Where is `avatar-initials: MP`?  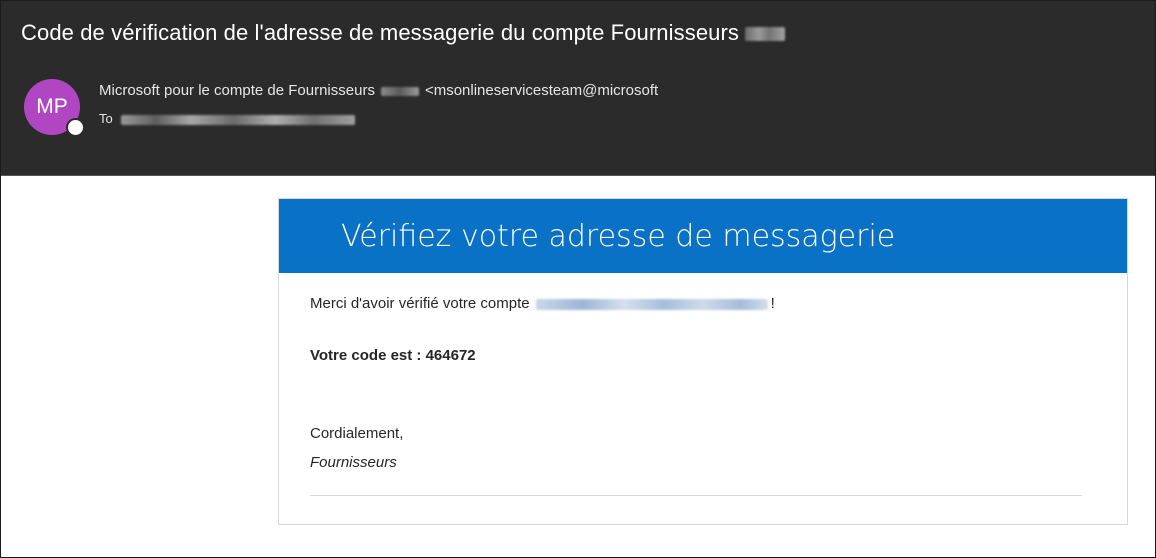
avatar-initials: MP is located at coordinates (52, 106).